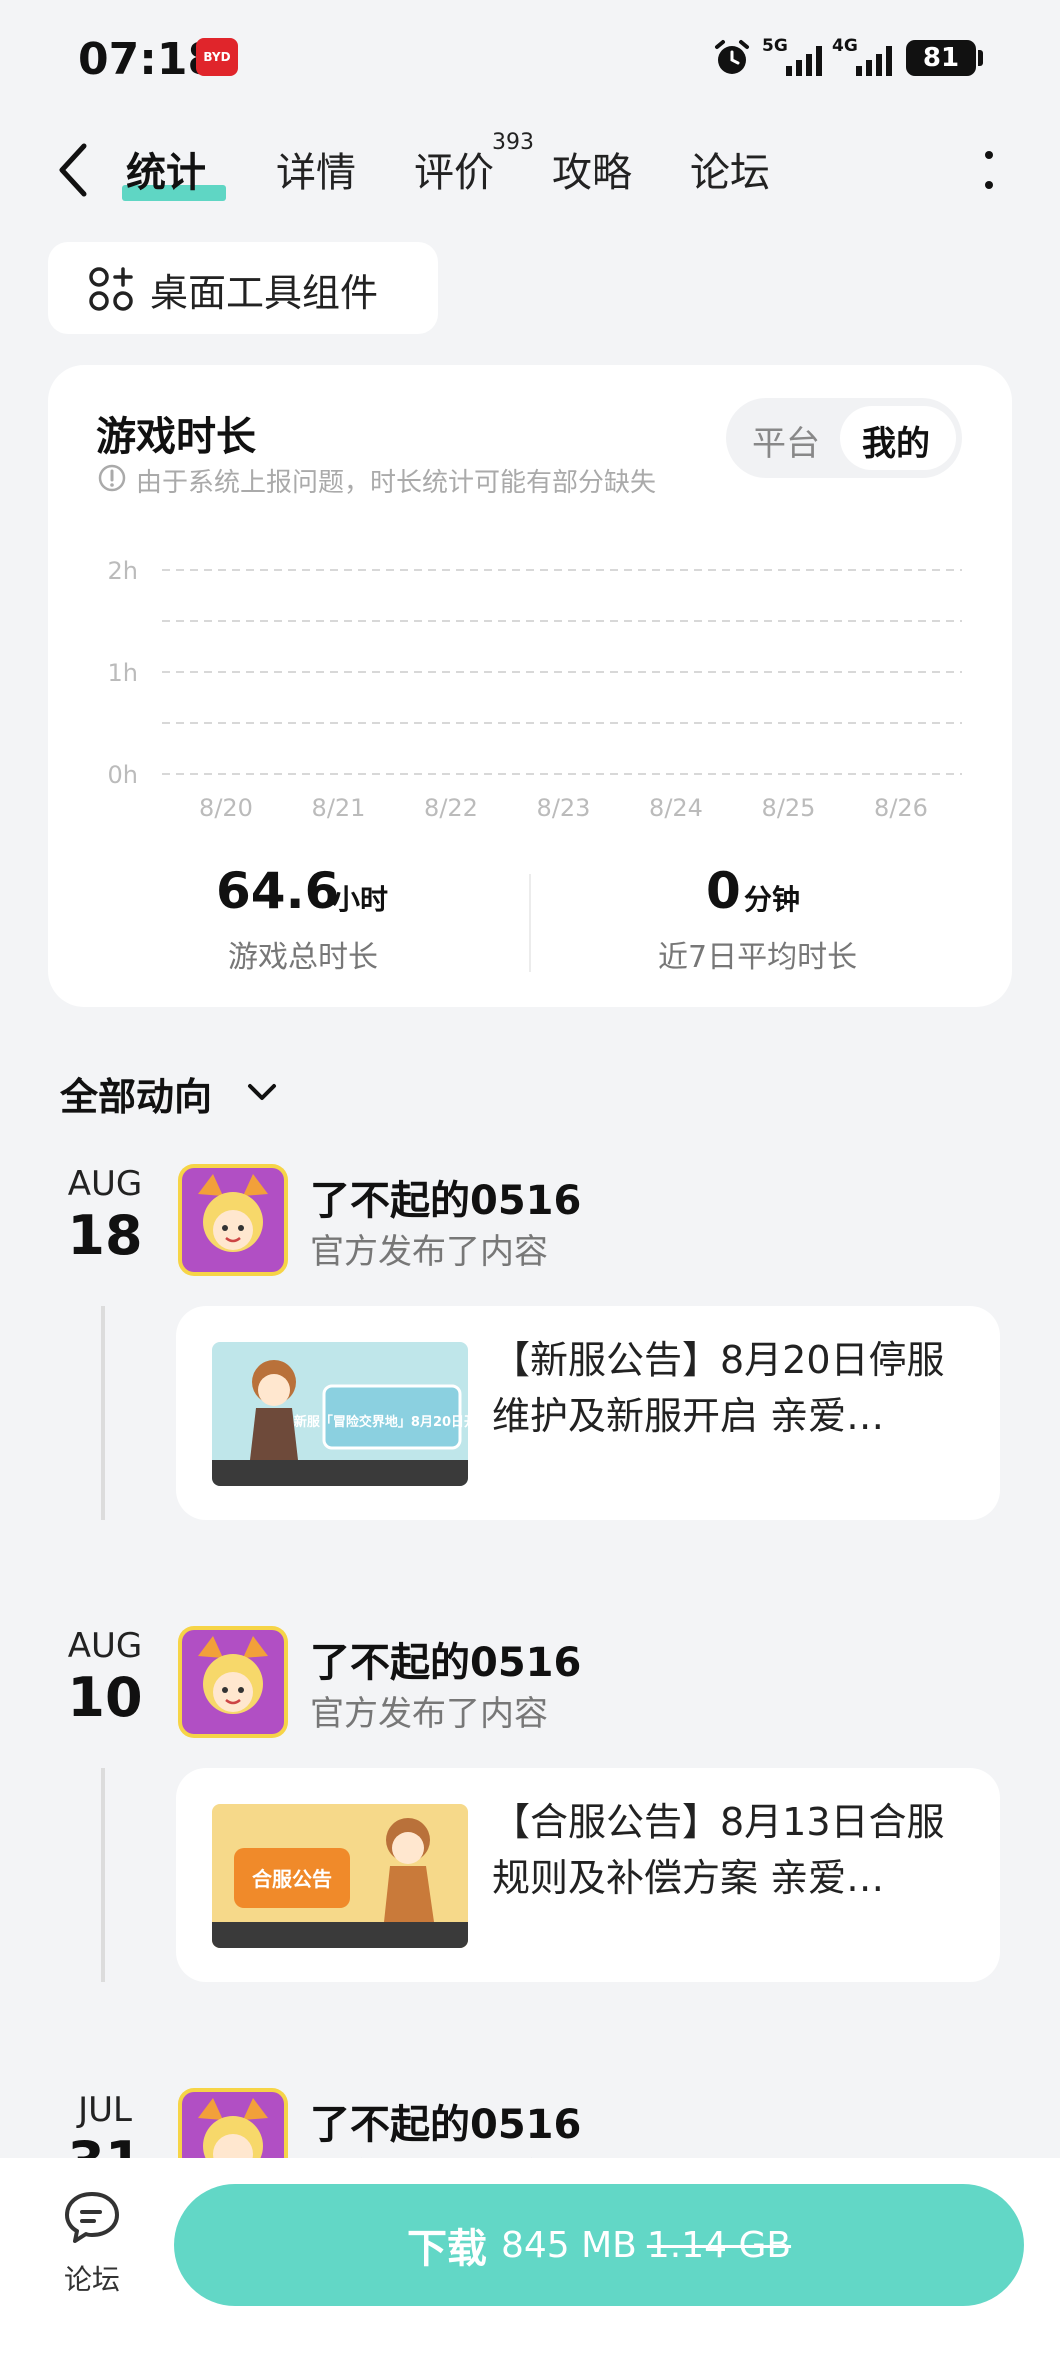 This screenshot has width=1060, height=2376. What do you see at coordinates (451, 808) in the screenshot?
I see `x-tick-label: 8/22` at bounding box center [451, 808].